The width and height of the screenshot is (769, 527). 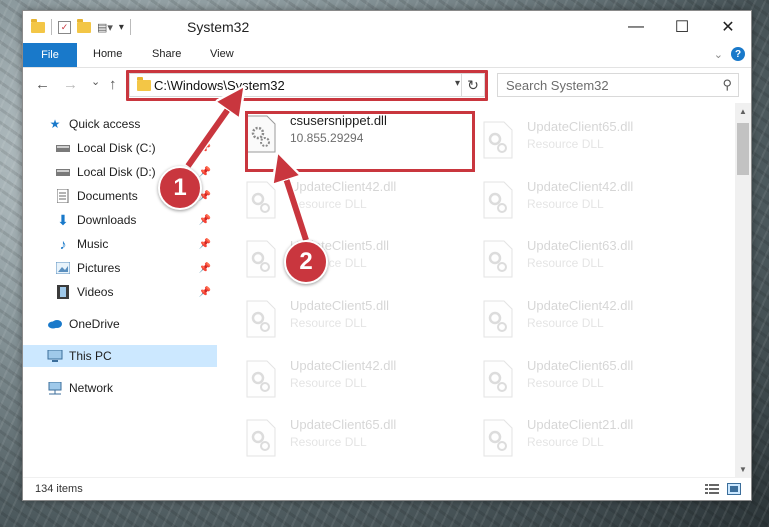 What do you see at coordinates (580, 245) in the screenshot?
I see `file-name: UpdateClient63.dll` at bounding box center [580, 245].